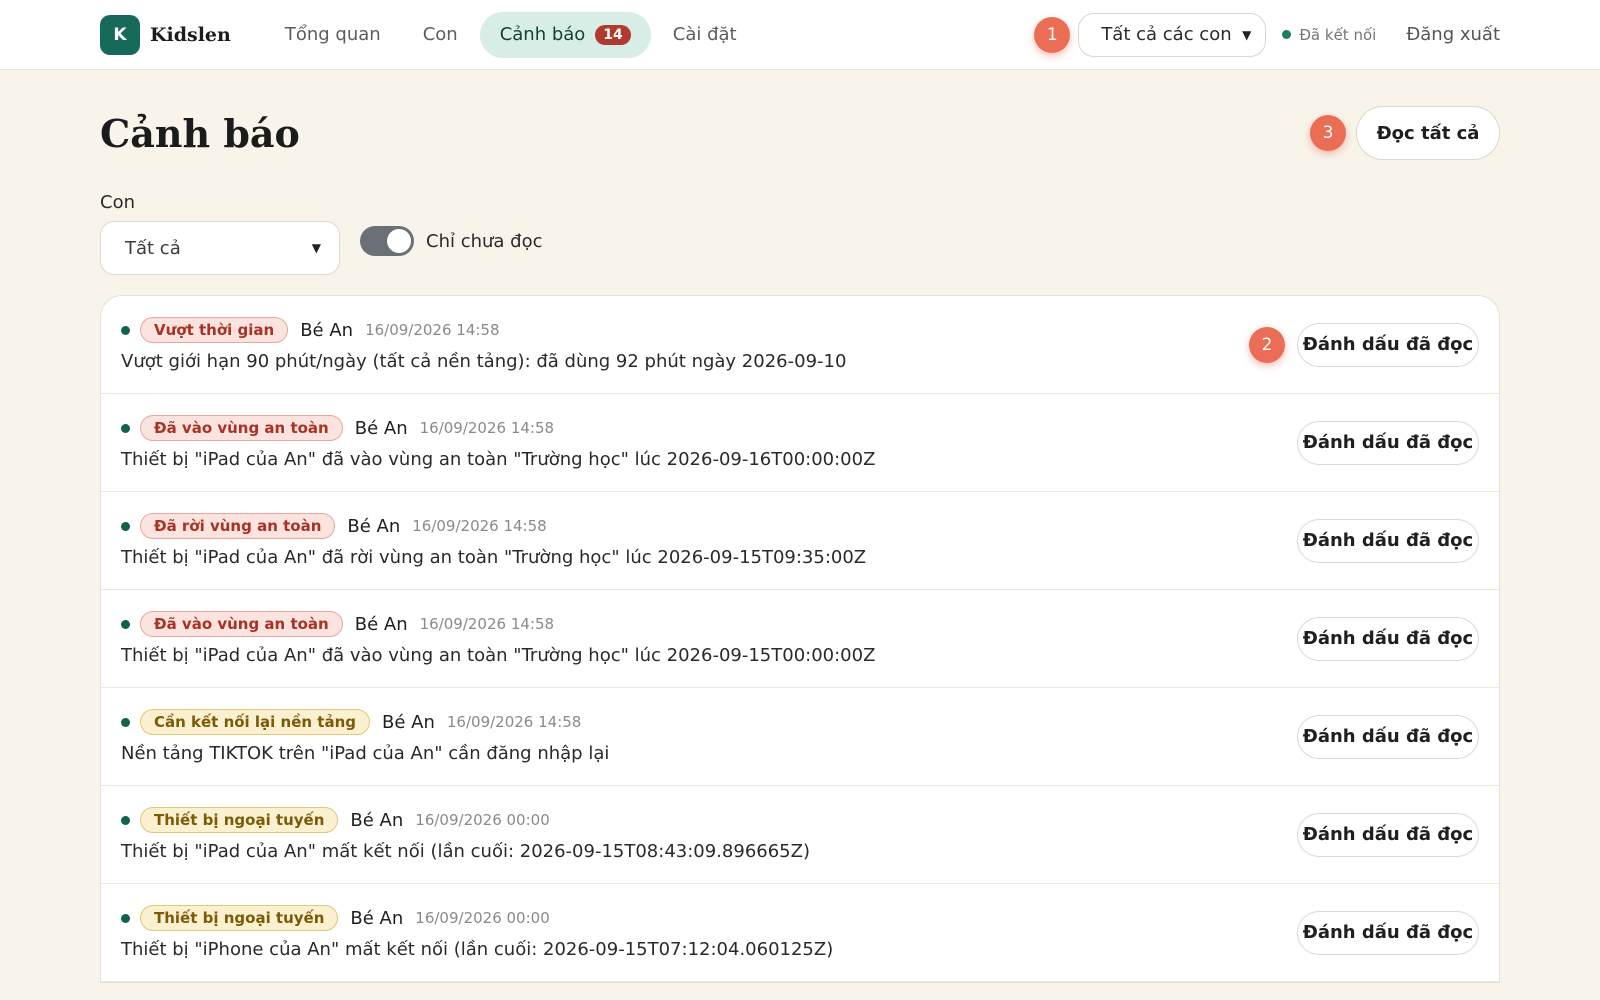  I want to click on logout-button: Đăng xuất, so click(1453, 34).